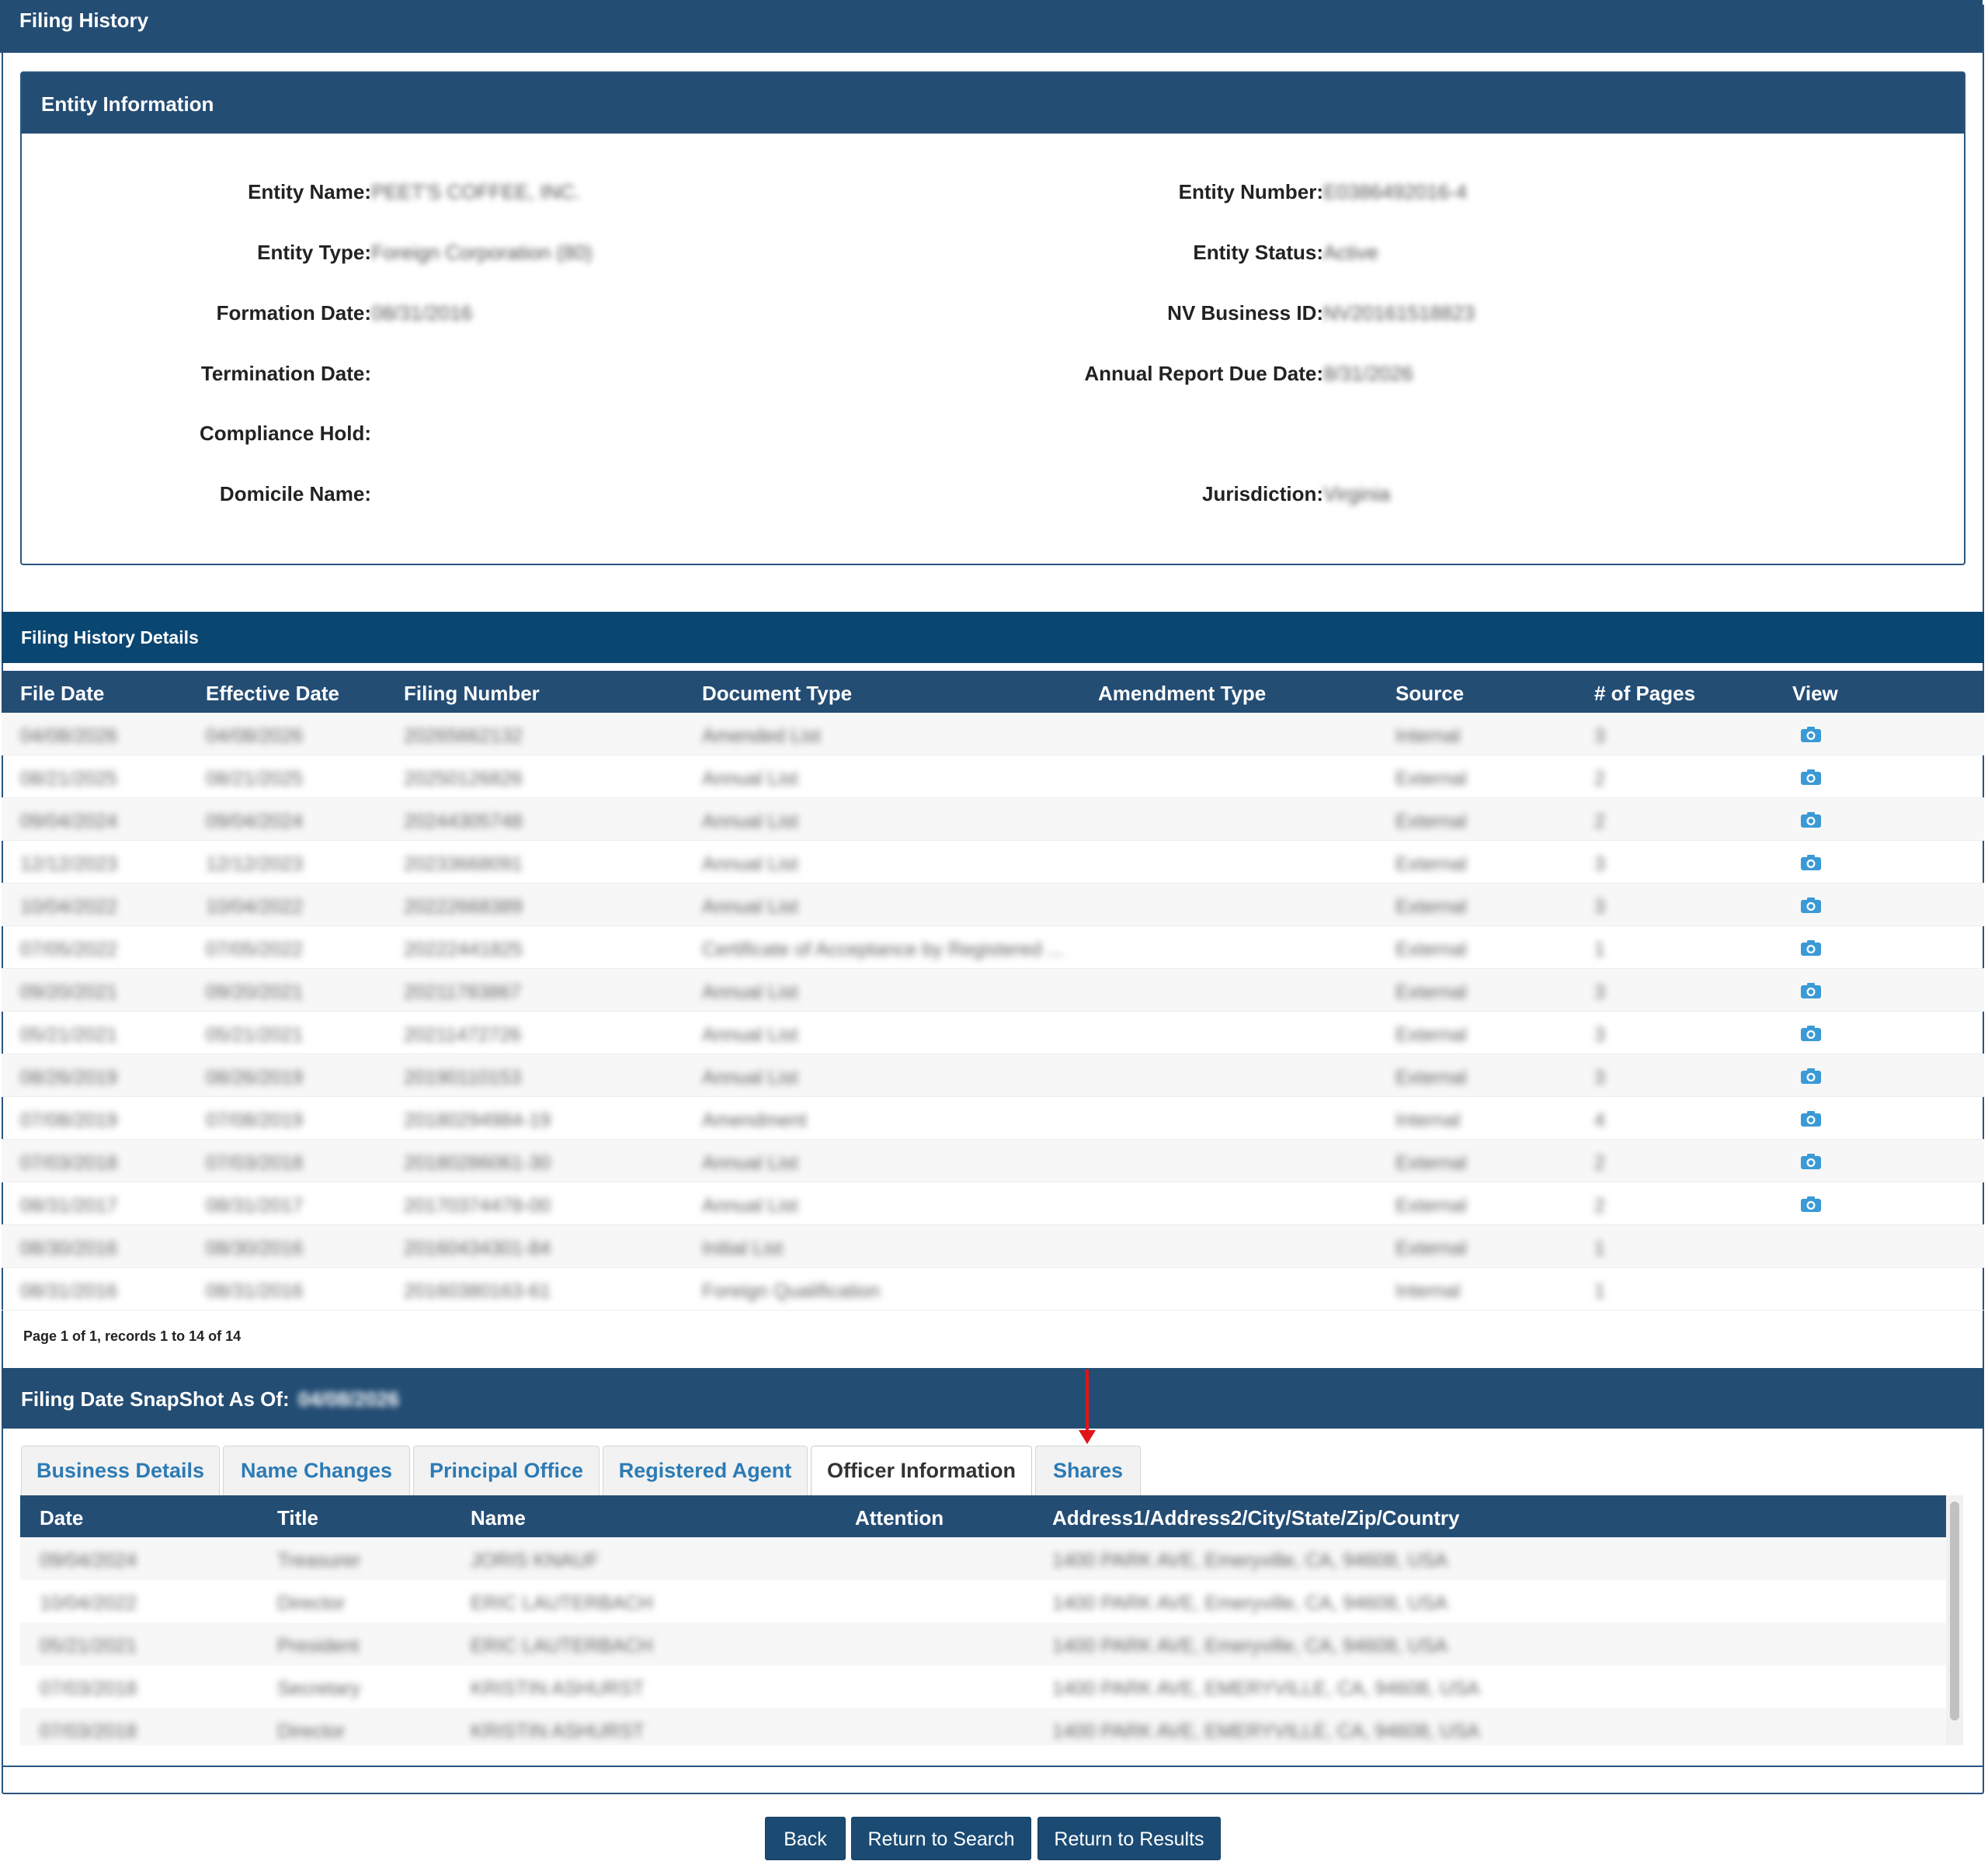 This screenshot has height=1868, width=1988. I want to click on table-cell: 07/05/2022, so click(69, 949).